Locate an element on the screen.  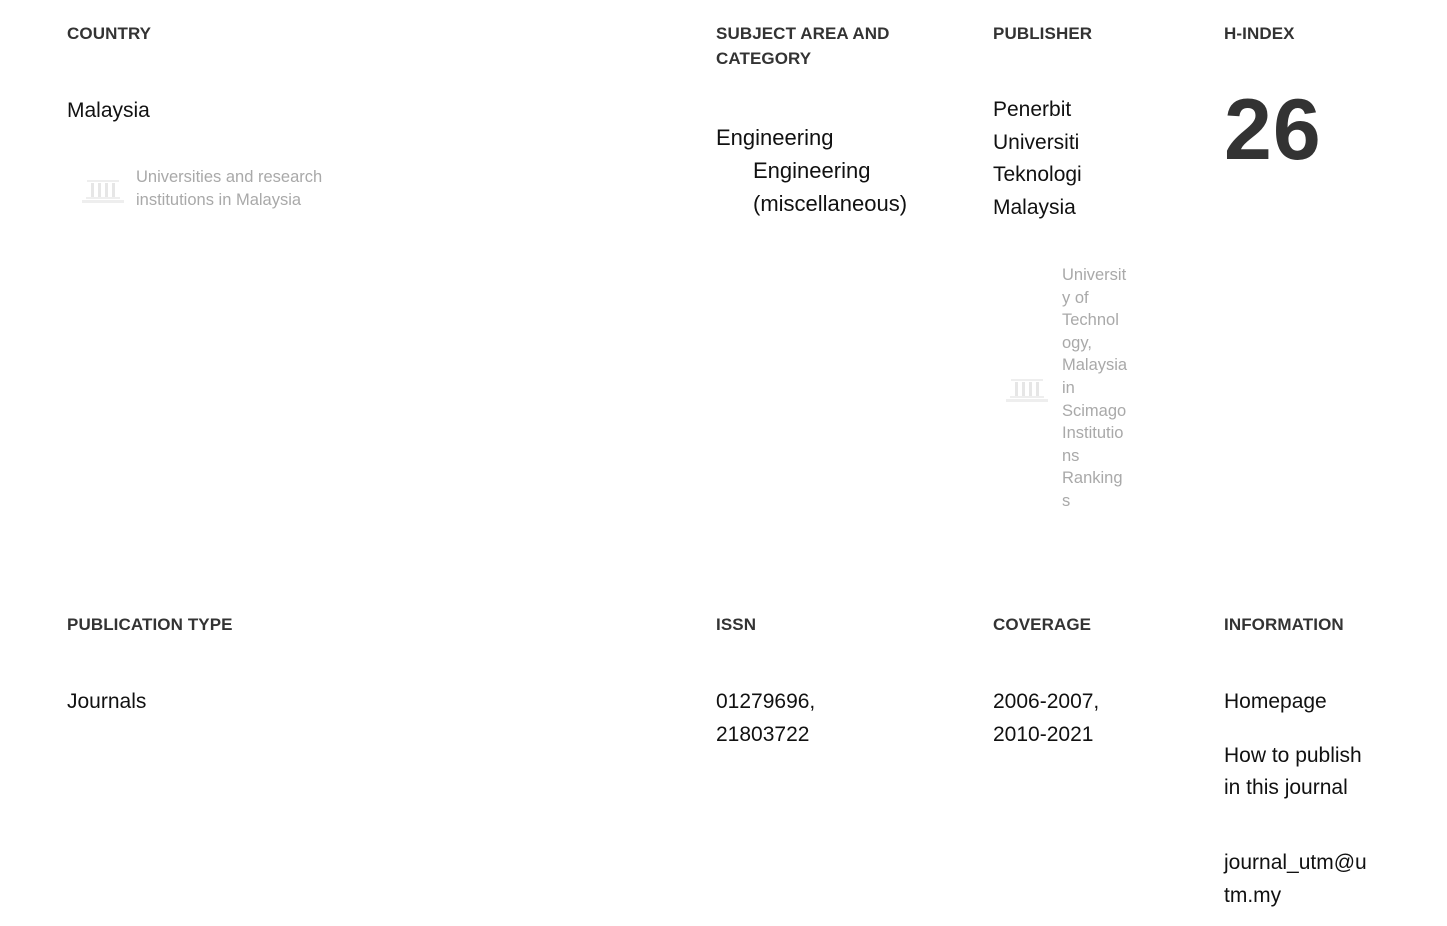
coverage-line: 2010-2021 is located at coordinates (1043, 734).